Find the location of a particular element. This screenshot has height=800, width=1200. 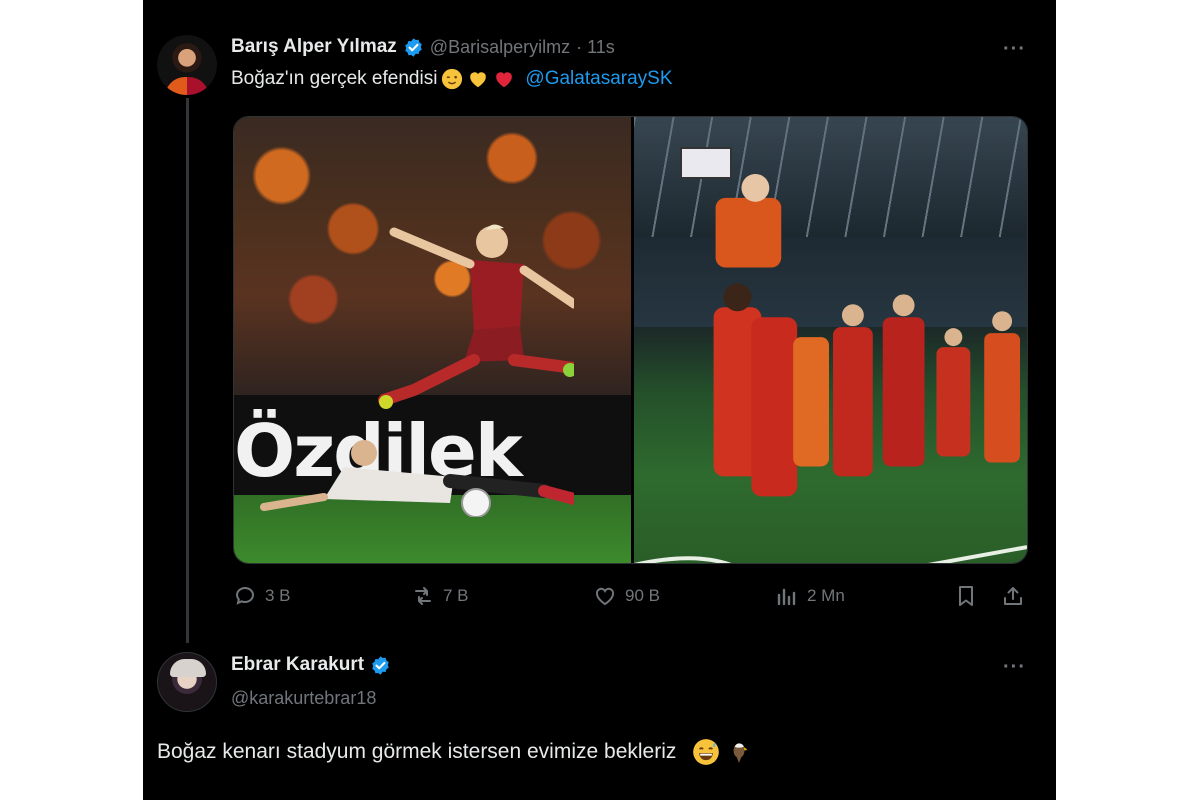

views-button: 2 Mn is located at coordinates (810, 596).